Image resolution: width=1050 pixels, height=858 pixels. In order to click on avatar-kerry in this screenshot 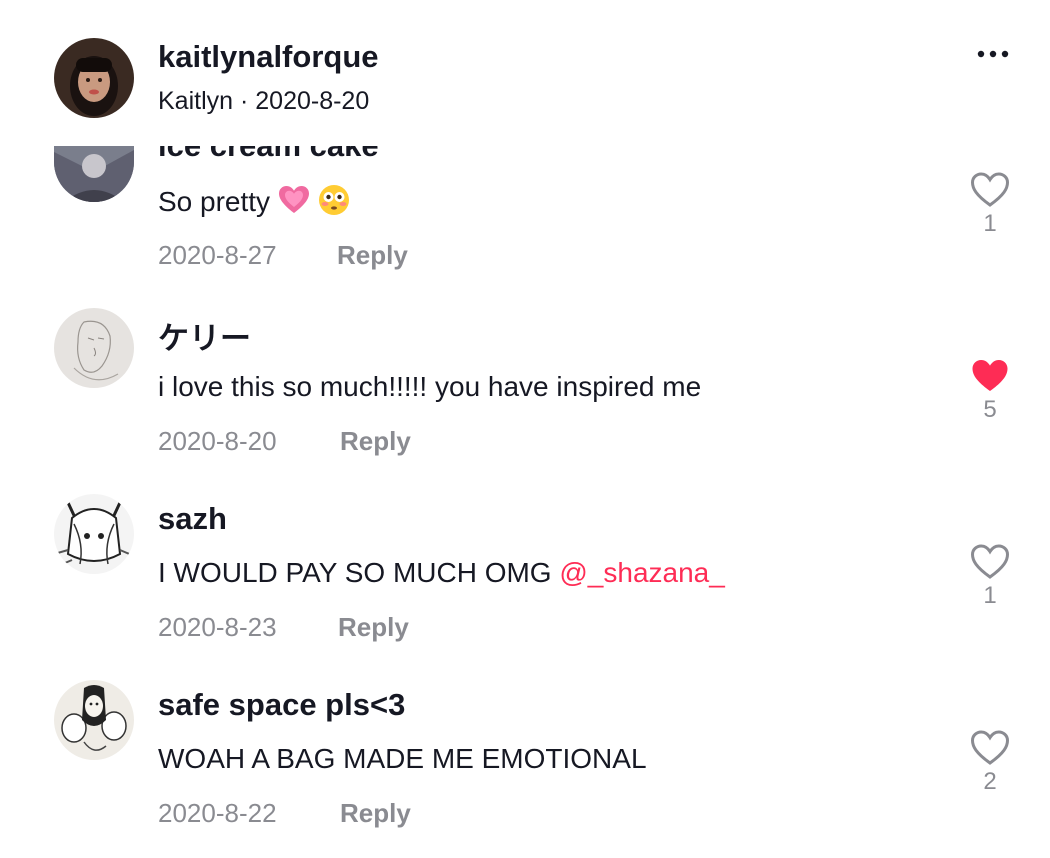, I will do `click(94, 348)`.